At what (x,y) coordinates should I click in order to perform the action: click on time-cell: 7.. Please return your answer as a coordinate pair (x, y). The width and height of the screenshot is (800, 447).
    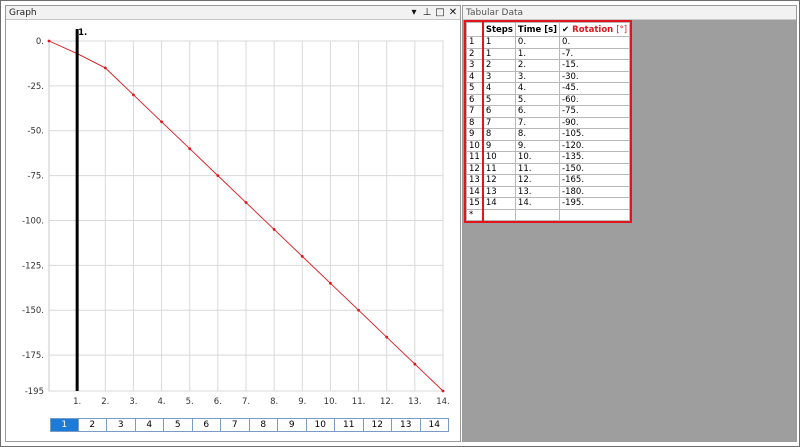
    Looking at the image, I should click on (537, 122).